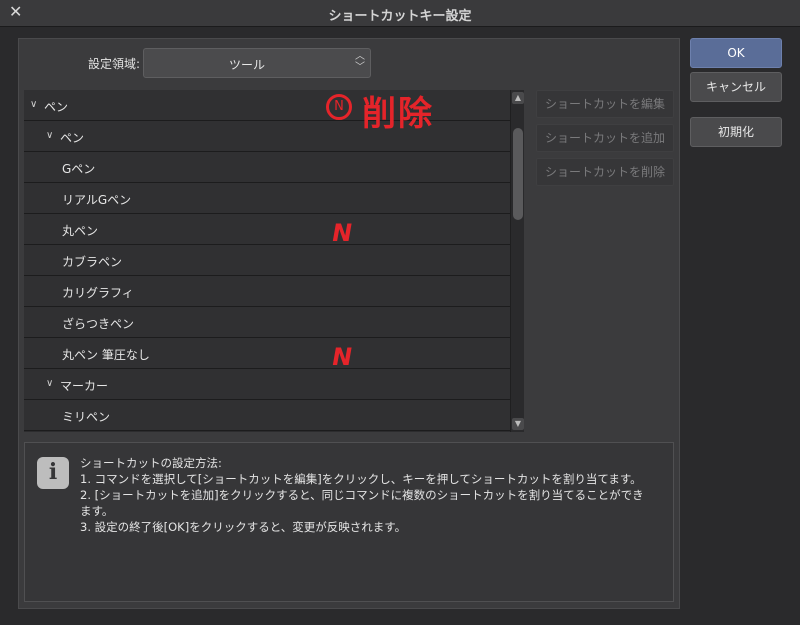  I want to click on tree-row-label: Gペン, so click(79, 169).